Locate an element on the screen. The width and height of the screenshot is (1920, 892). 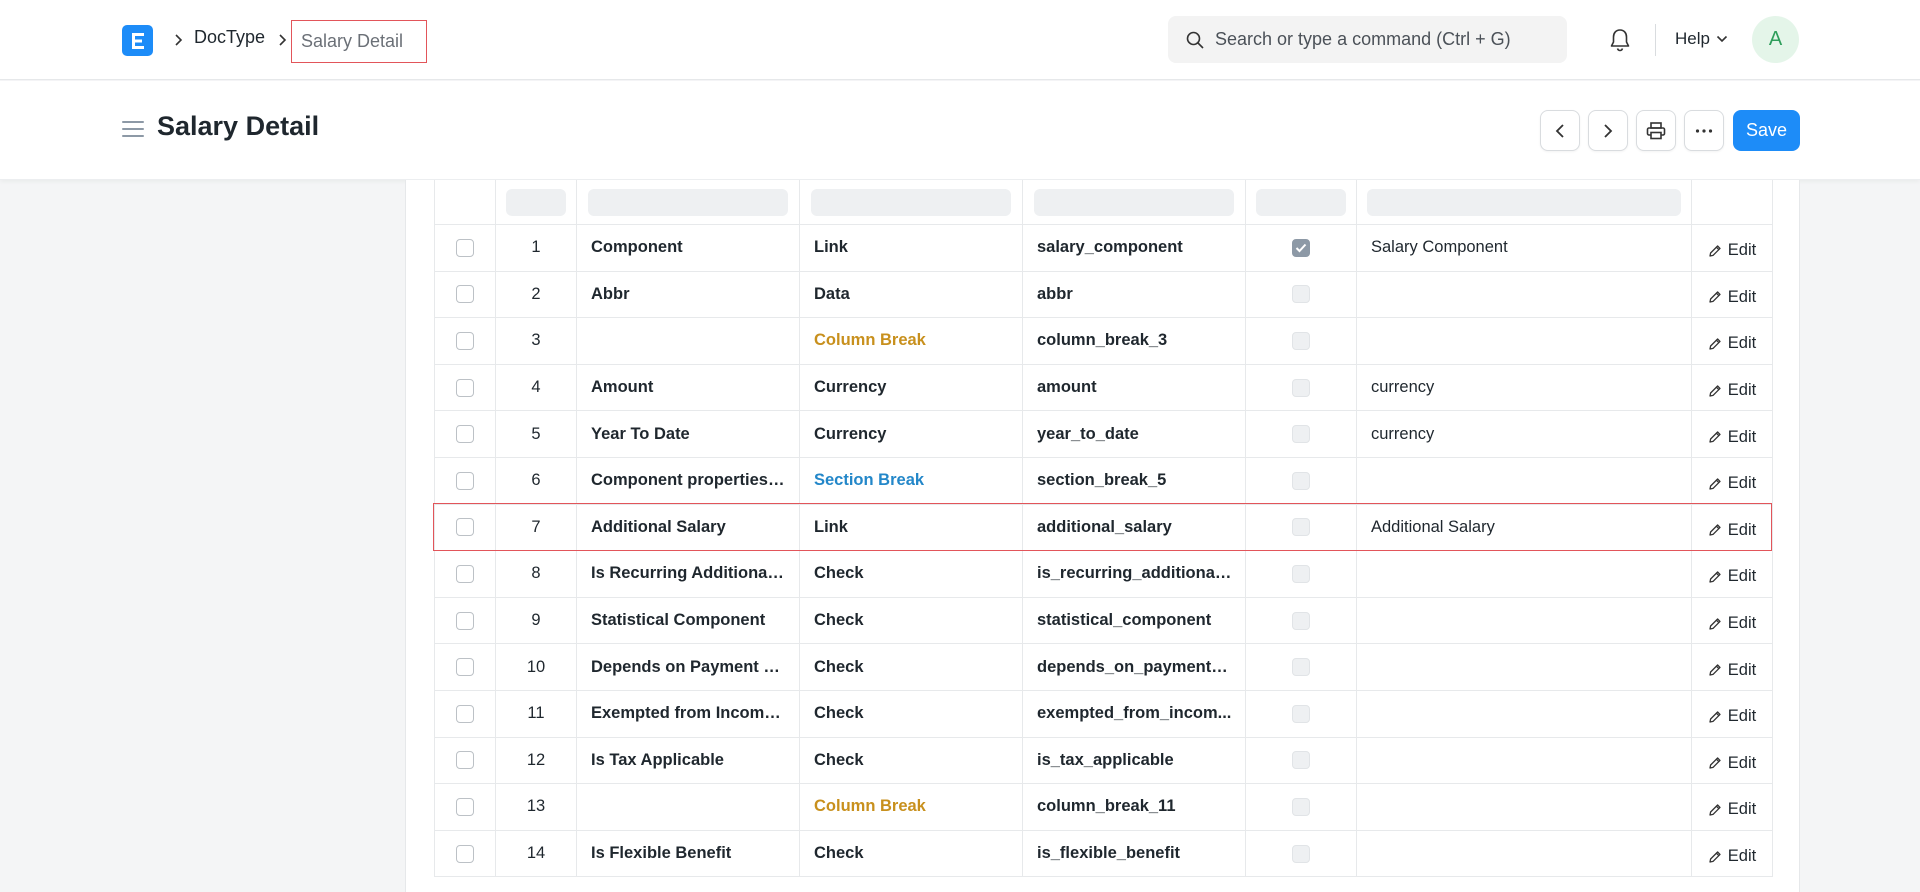
search-input is located at coordinates (1385, 39).